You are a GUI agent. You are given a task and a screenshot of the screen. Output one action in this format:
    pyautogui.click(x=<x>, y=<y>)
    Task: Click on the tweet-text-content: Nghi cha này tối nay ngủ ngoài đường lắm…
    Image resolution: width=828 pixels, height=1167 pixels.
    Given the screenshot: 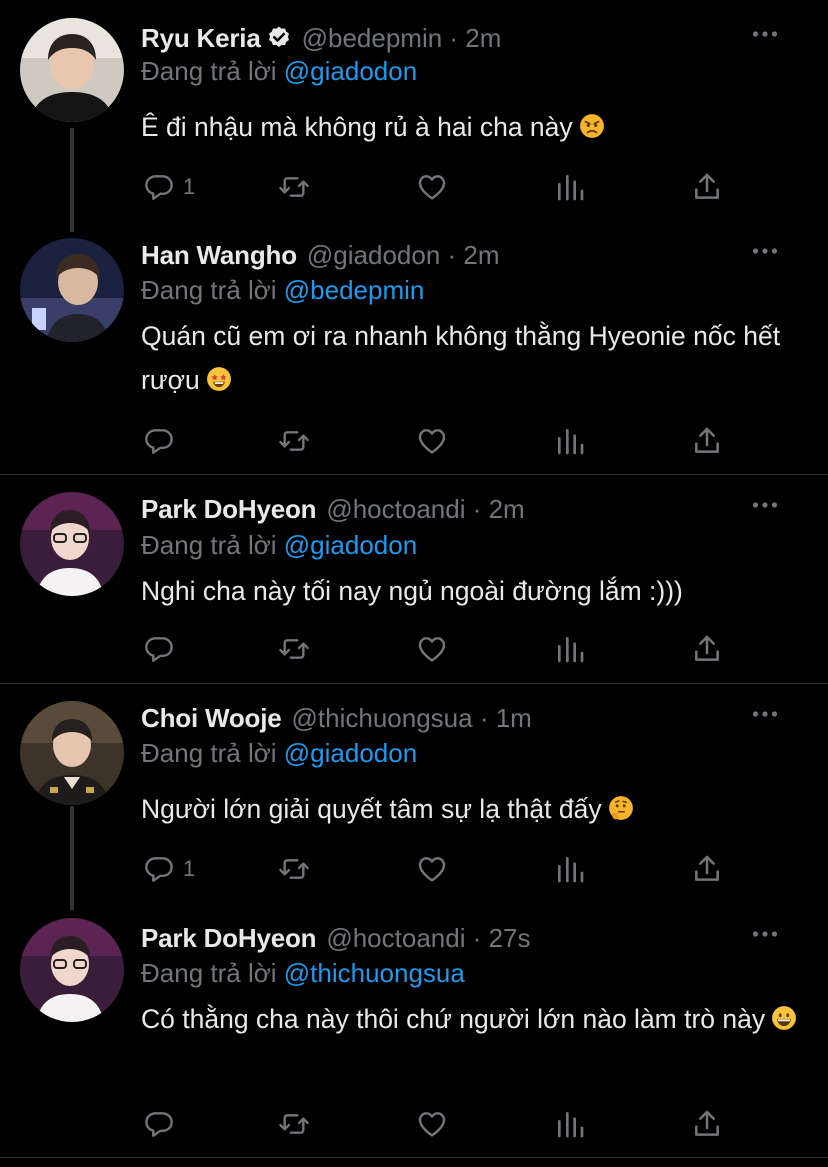 What is the action you would take?
    pyautogui.click(x=412, y=591)
    